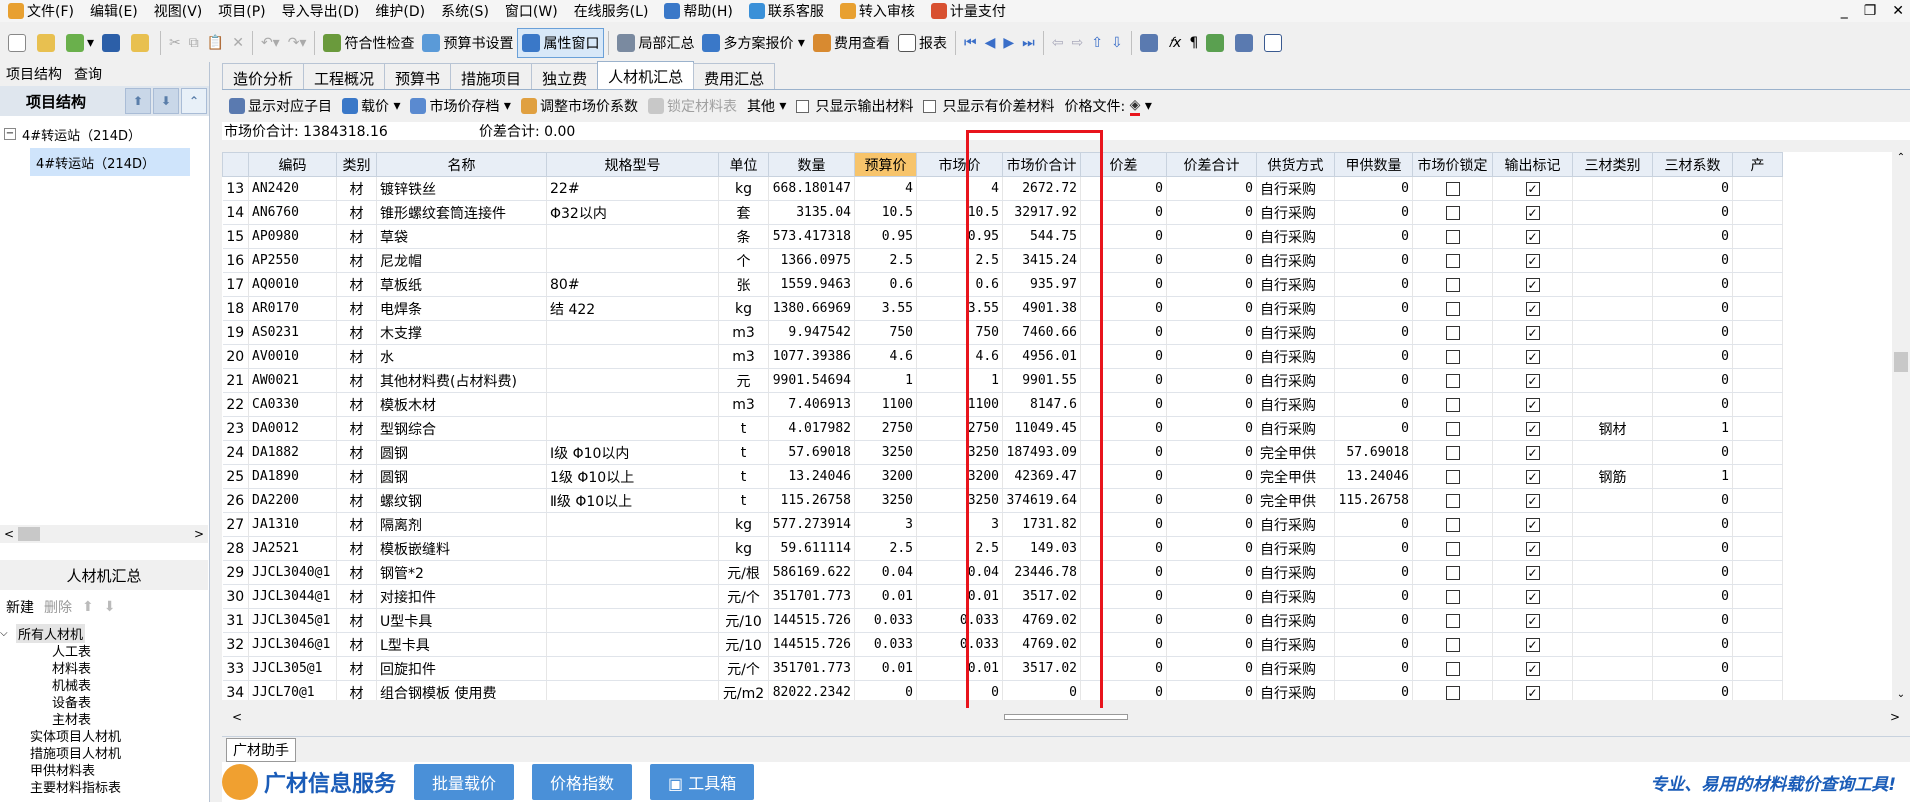 The width and height of the screenshot is (1910, 802). Describe the element at coordinates (110, 162) in the screenshot. I see `tree-node-selected: 4#转运站（214D）` at that location.